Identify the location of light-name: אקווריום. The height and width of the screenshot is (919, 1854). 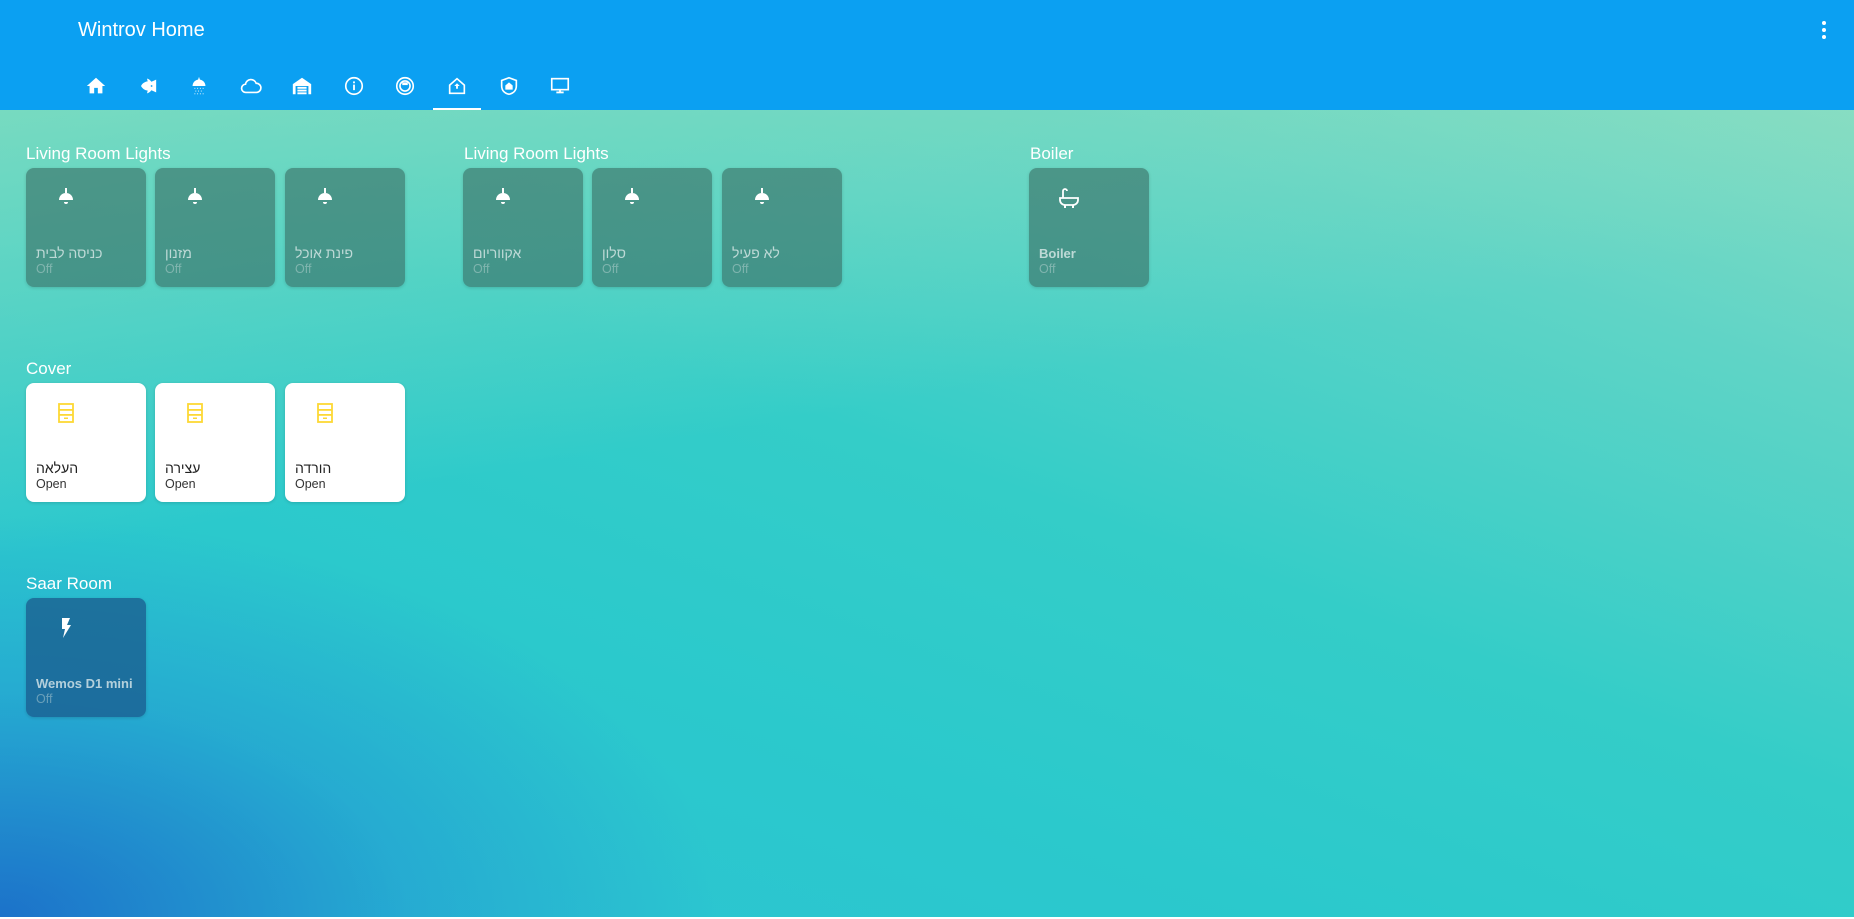
(497, 253).